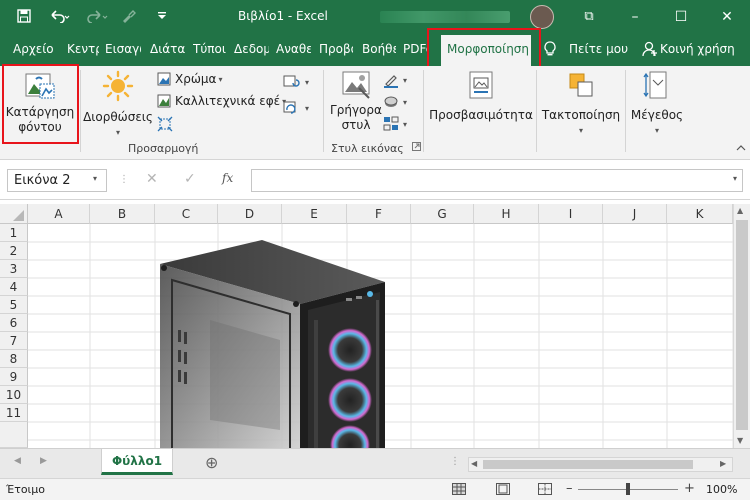 This screenshot has width=750, height=500. What do you see at coordinates (162, 16) in the screenshot?
I see `qat-customize-icon` at bounding box center [162, 16].